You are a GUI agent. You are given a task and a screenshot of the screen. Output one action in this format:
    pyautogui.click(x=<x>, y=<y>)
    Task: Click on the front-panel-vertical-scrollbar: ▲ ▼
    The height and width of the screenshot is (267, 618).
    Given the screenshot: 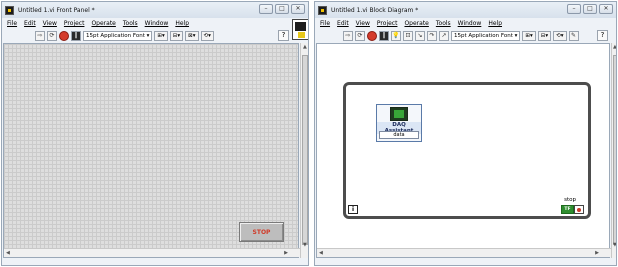 What is the action you would take?
    pyautogui.click(x=304, y=150)
    